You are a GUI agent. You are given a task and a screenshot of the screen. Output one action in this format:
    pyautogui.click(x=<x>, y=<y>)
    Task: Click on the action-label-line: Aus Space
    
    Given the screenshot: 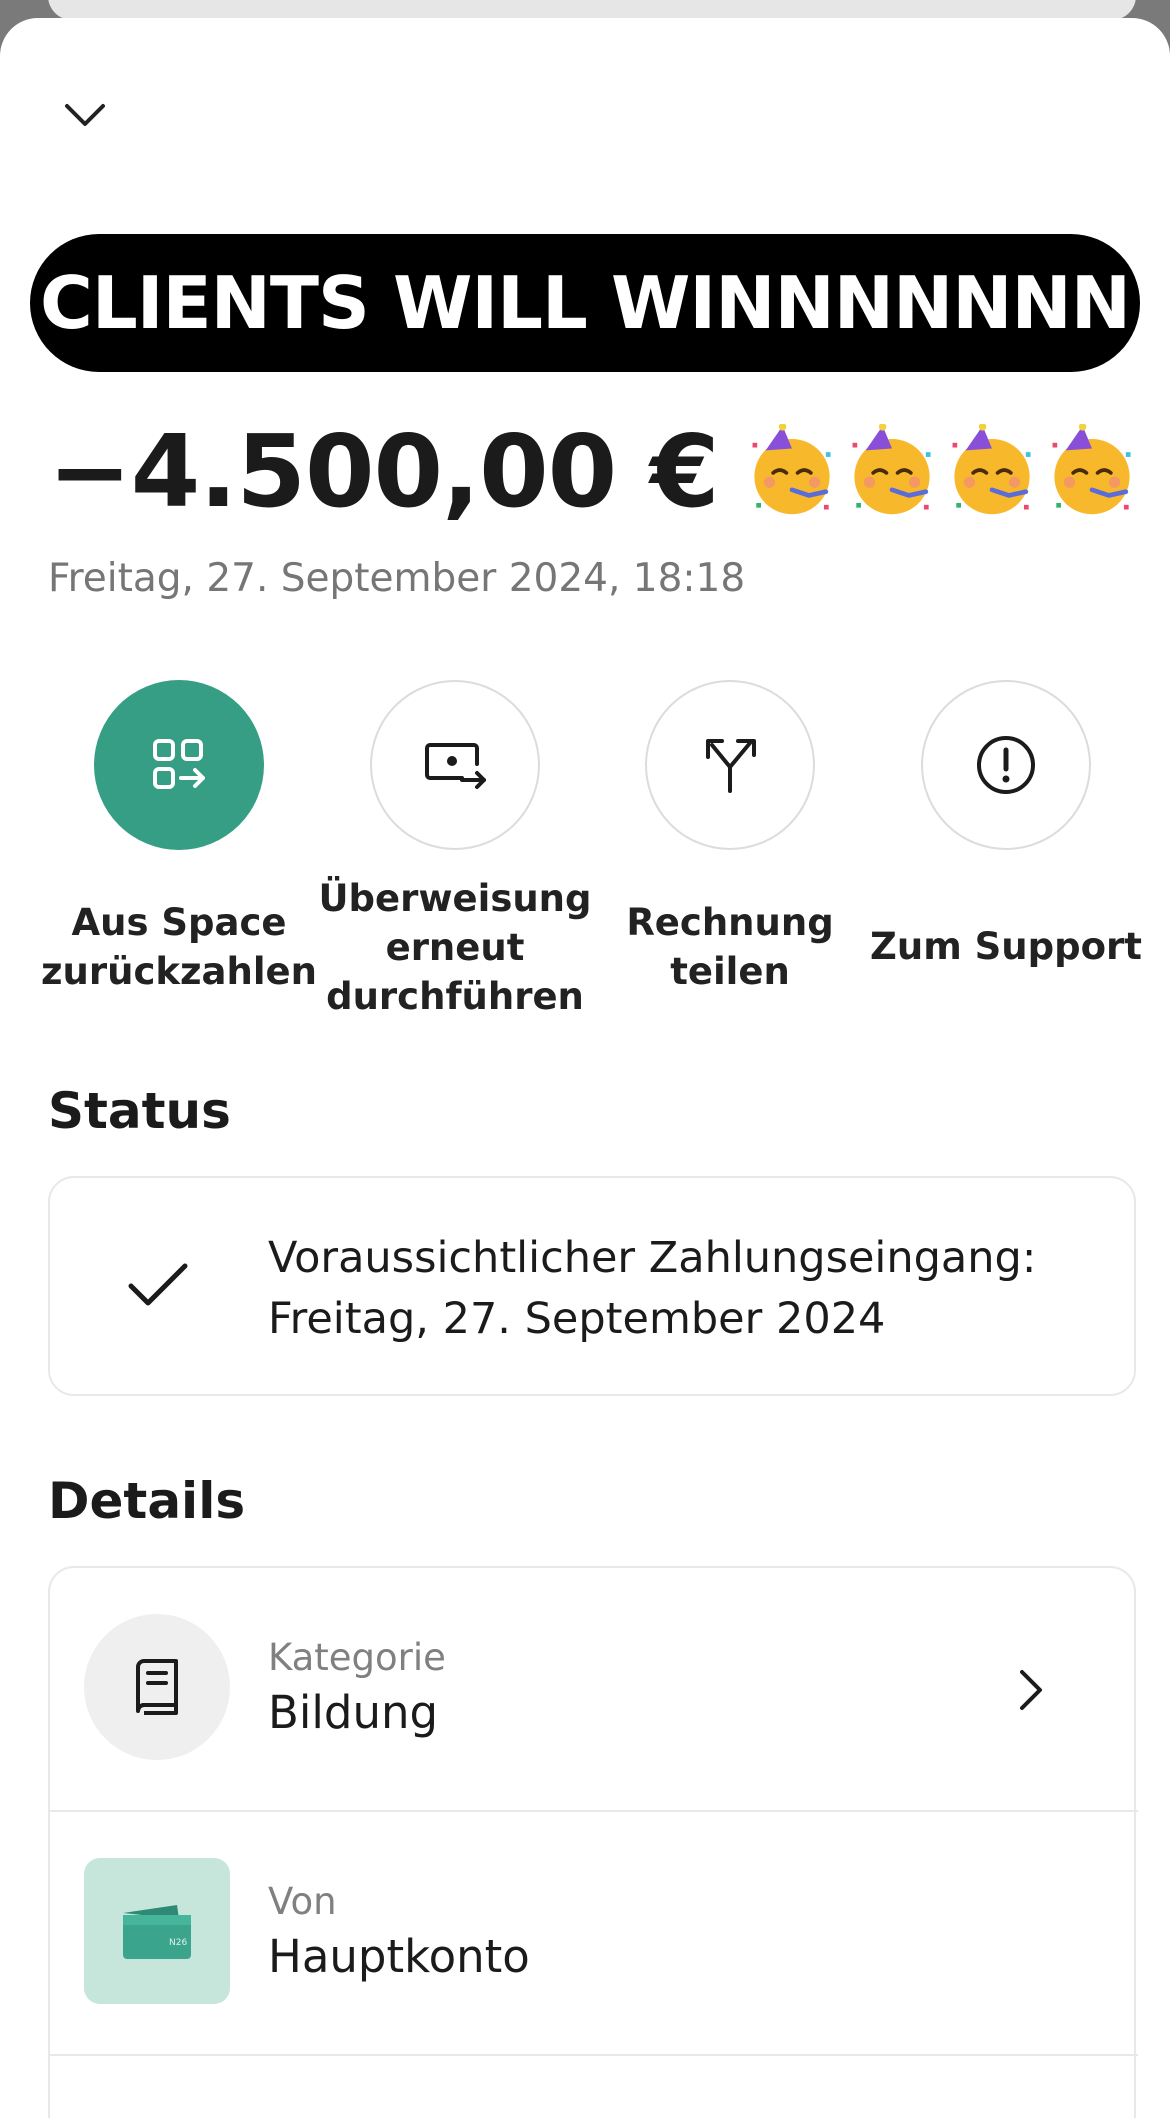 What is the action you would take?
    pyautogui.click(x=179, y=922)
    